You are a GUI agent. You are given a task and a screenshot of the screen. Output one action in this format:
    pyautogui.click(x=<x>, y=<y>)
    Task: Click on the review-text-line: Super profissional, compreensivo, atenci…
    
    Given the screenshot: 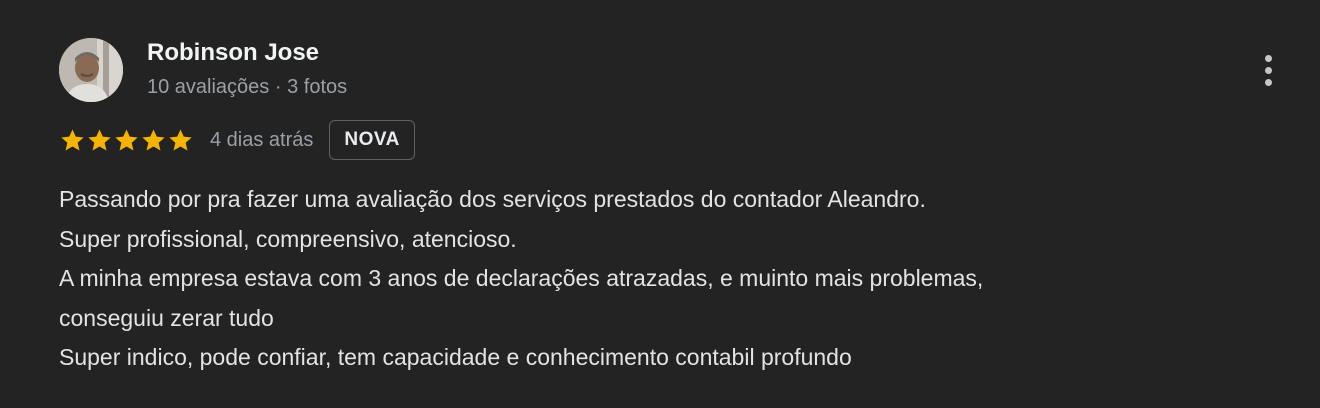 What is the action you would take?
    pyautogui.click(x=288, y=238)
    